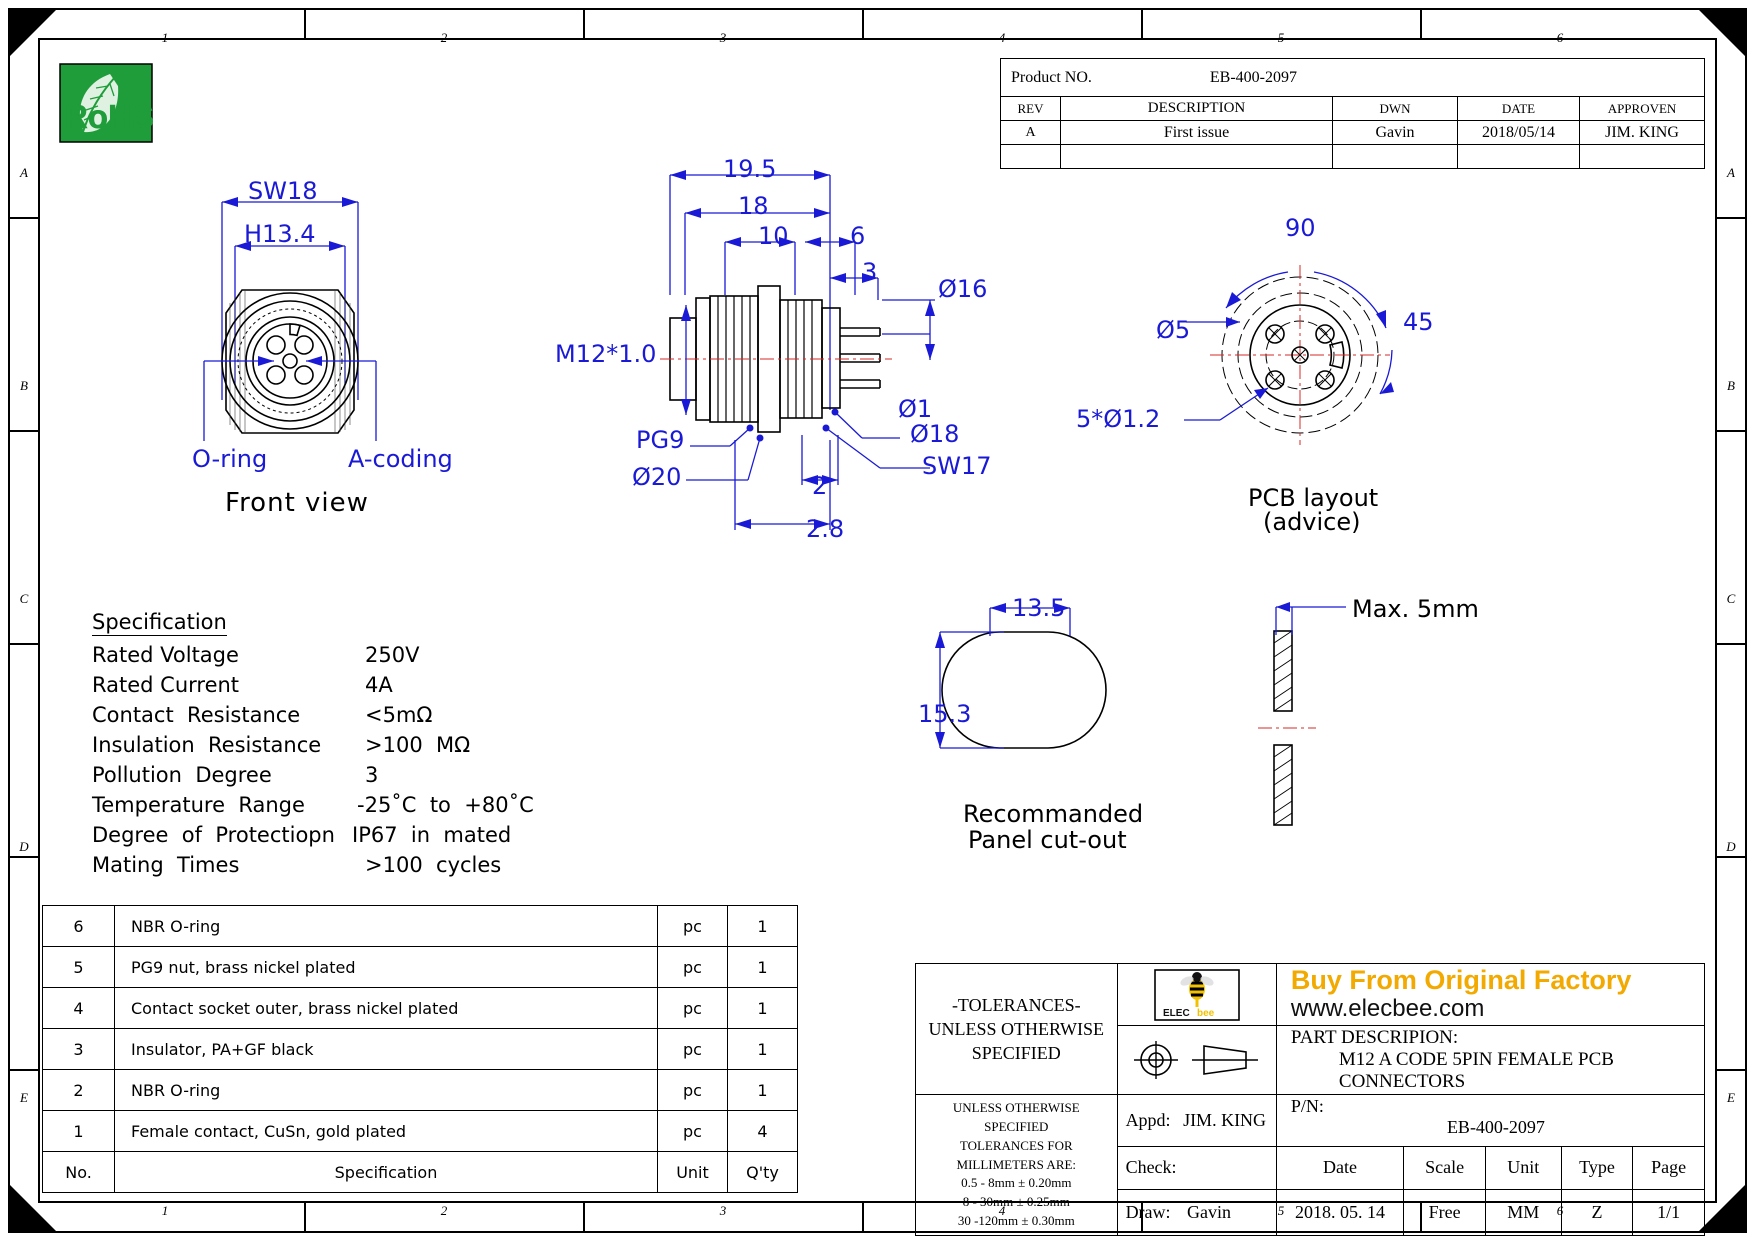 The height and width of the screenshot is (1241, 1755). What do you see at coordinates (1395, 132) in the screenshot?
I see `revision-cell-dwn: Gavin` at bounding box center [1395, 132].